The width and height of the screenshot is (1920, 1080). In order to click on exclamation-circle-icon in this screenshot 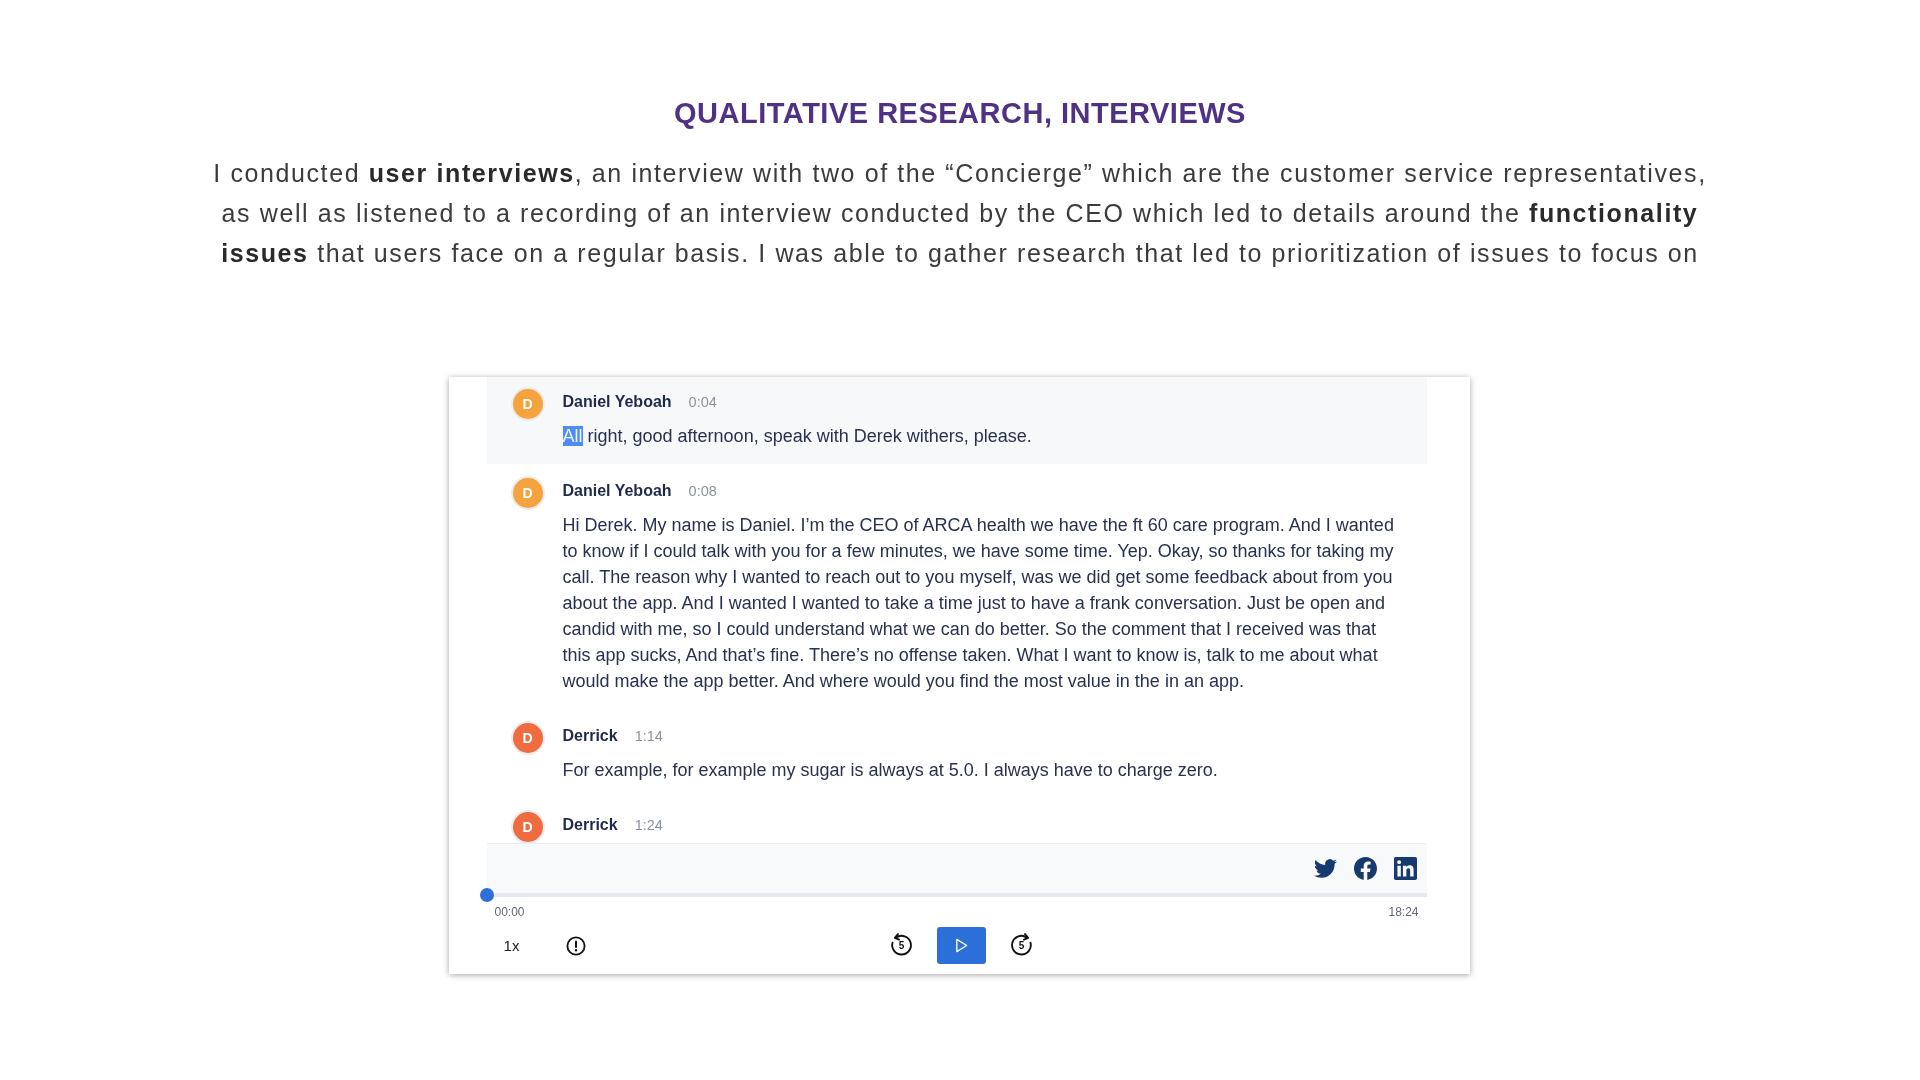, I will do `click(575, 945)`.